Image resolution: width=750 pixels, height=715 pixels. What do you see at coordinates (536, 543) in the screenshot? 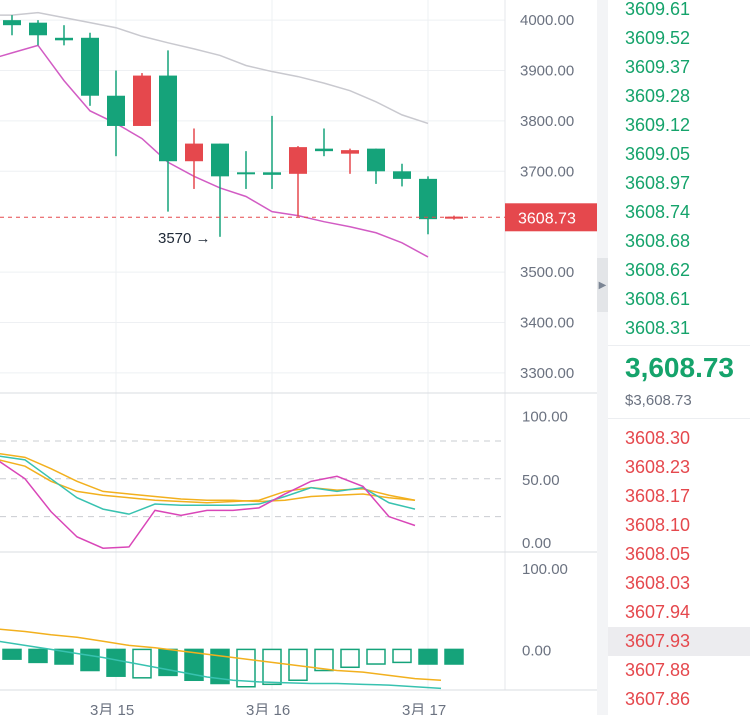
I see `stoch-axis-tick-label: 0.00` at bounding box center [536, 543].